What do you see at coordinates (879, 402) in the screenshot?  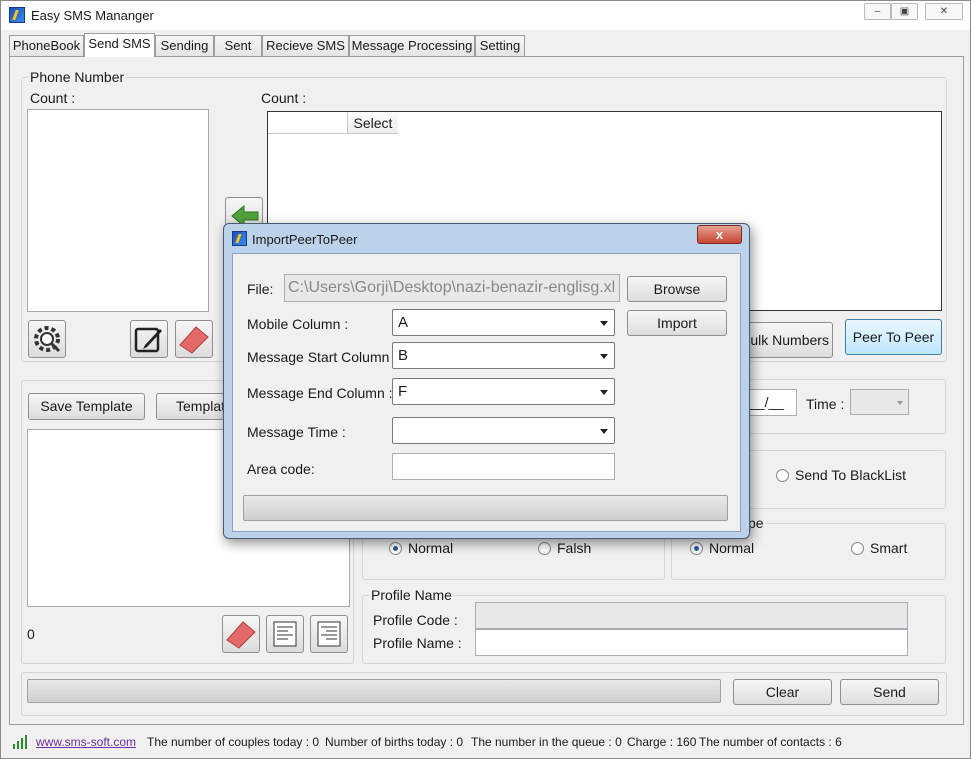 I see `time-picker` at bounding box center [879, 402].